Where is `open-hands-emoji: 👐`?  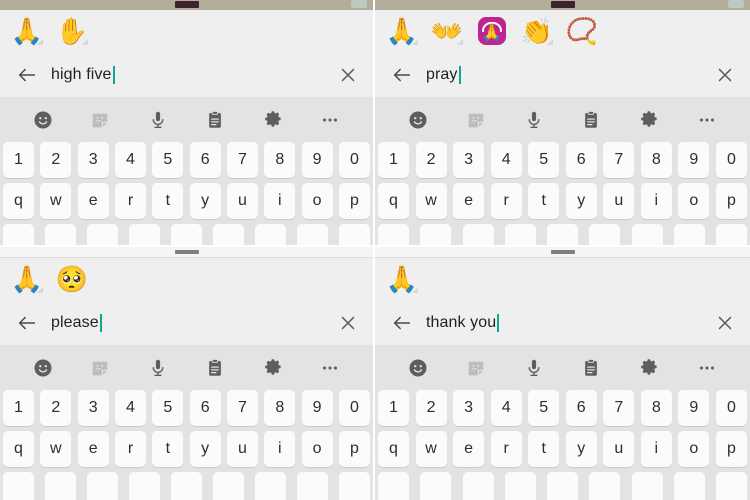
open-hands-emoji: 👐 is located at coordinates (447, 31).